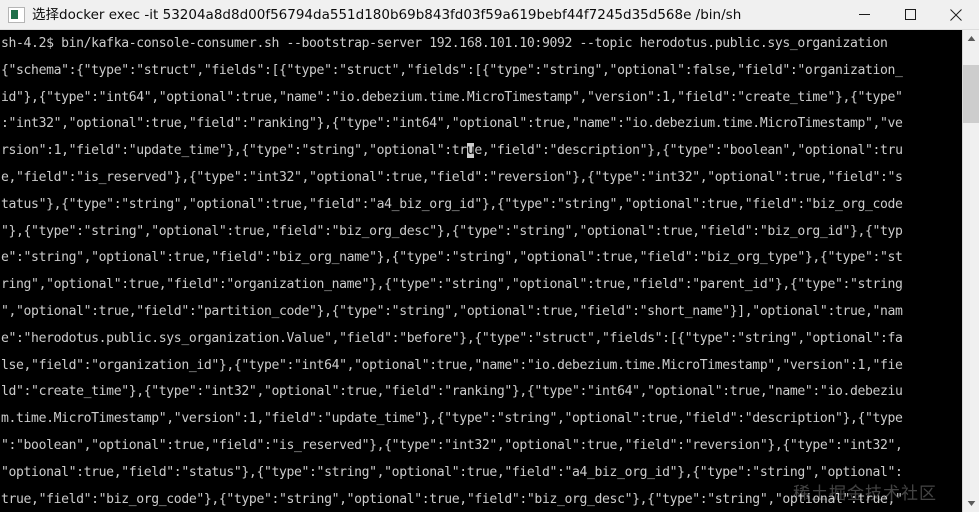 The width and height of the screenshot is (979, 512). I want to click on window-controls, so click(910, 15).